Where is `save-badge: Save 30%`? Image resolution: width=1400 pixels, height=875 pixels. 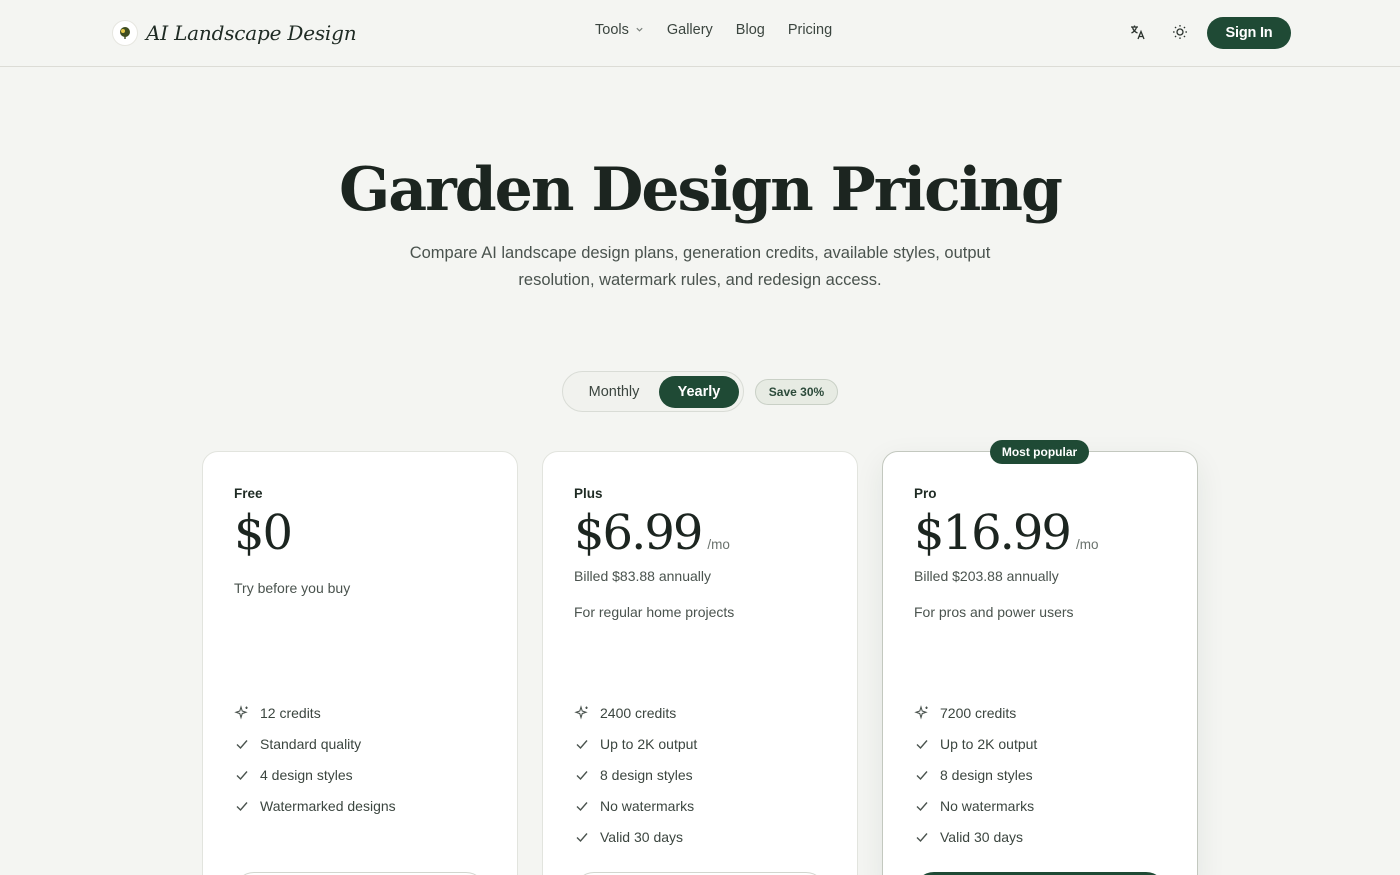 save-badge: Save 30% is located at coordinates (796, 392).